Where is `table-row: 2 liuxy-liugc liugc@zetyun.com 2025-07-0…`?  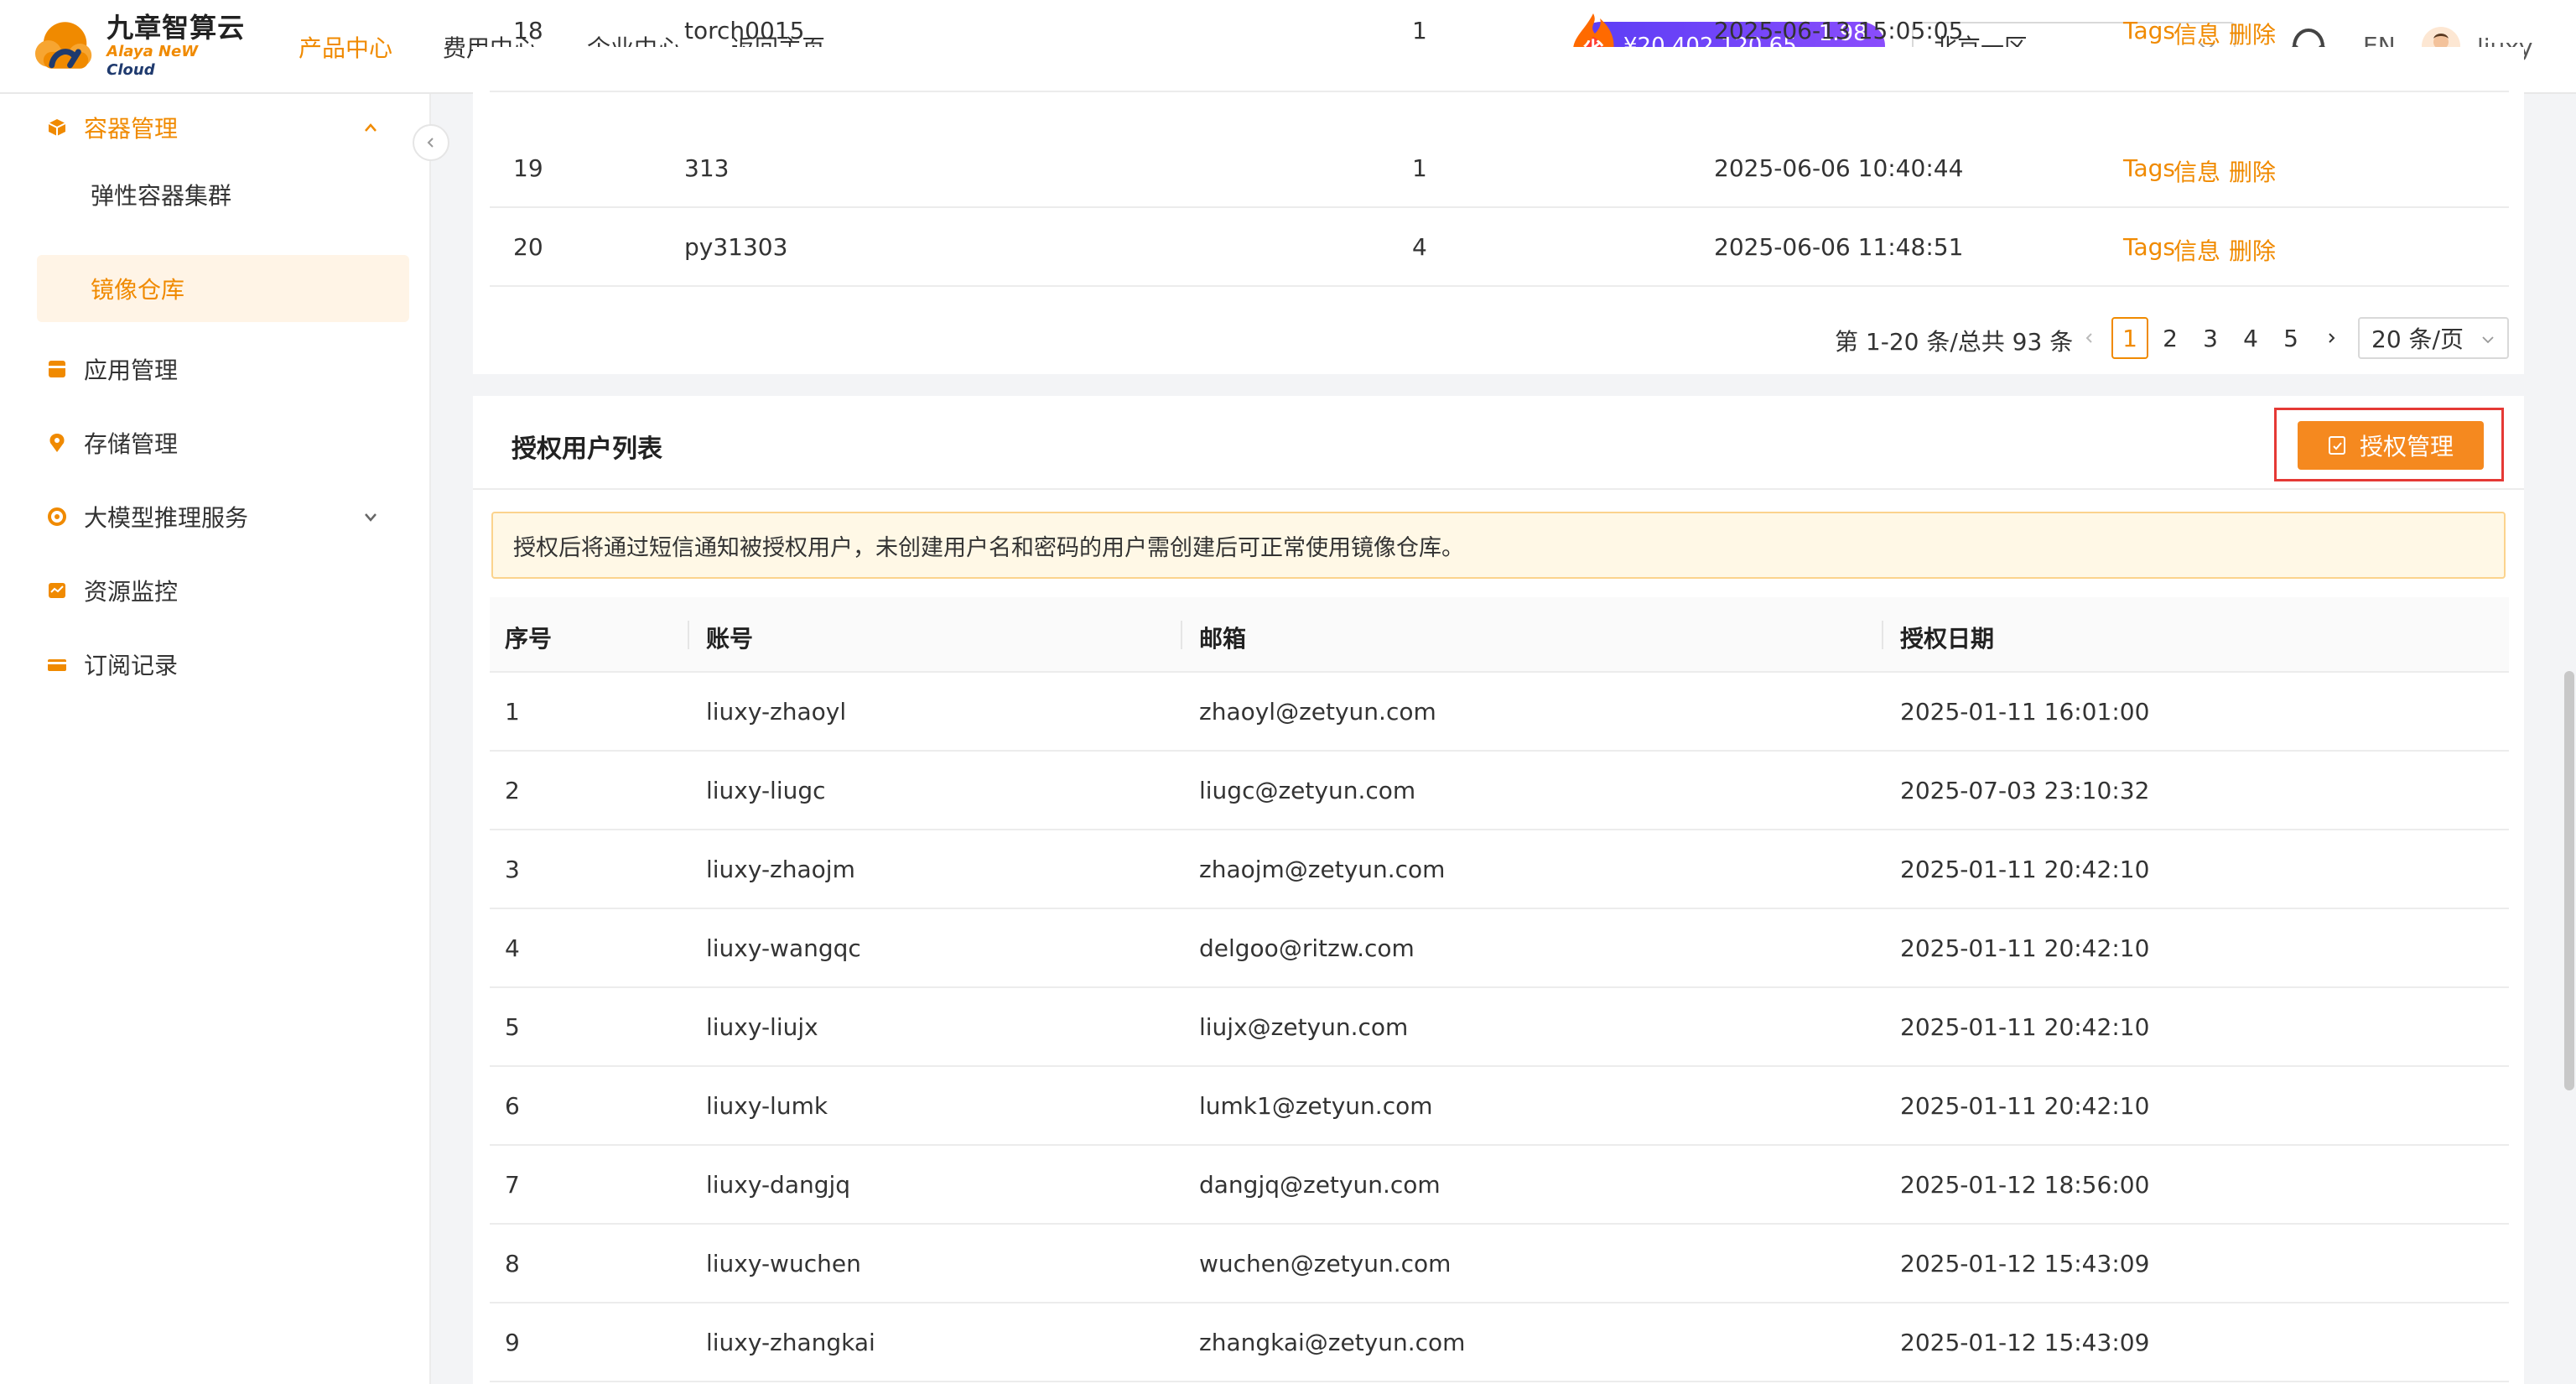 table-row: 2 liuxy-liugc liugc@zetyun.com 2025-07-0… is located at coordinates (1499, 791).